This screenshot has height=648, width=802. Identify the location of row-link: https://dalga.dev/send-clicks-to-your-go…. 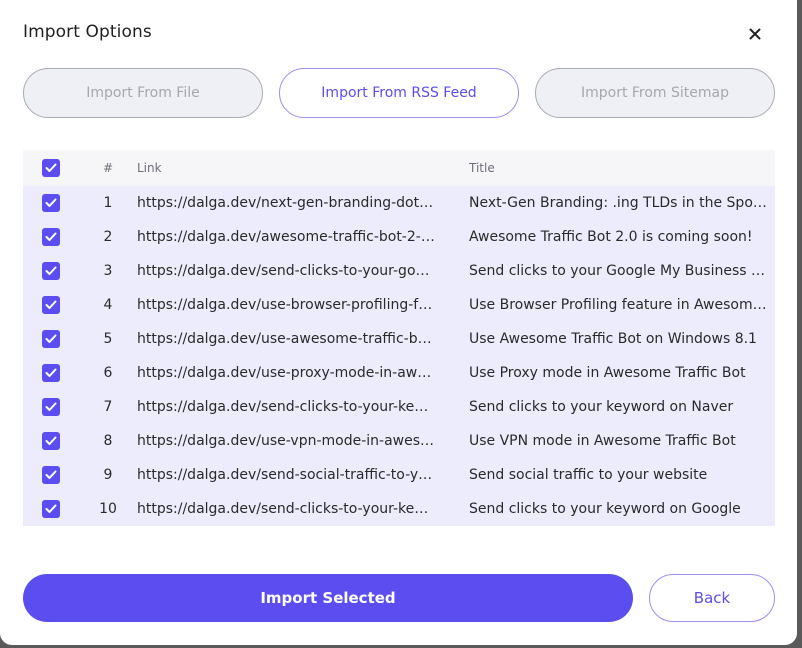
(286, 271).